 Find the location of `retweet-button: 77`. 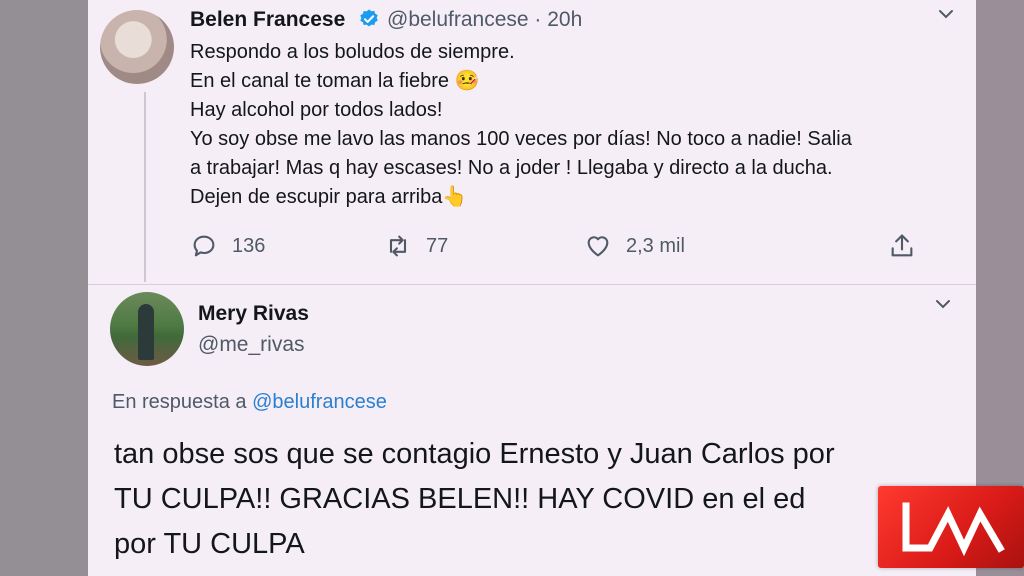

retweet-button: 77 is located at coordinates (416, 246).